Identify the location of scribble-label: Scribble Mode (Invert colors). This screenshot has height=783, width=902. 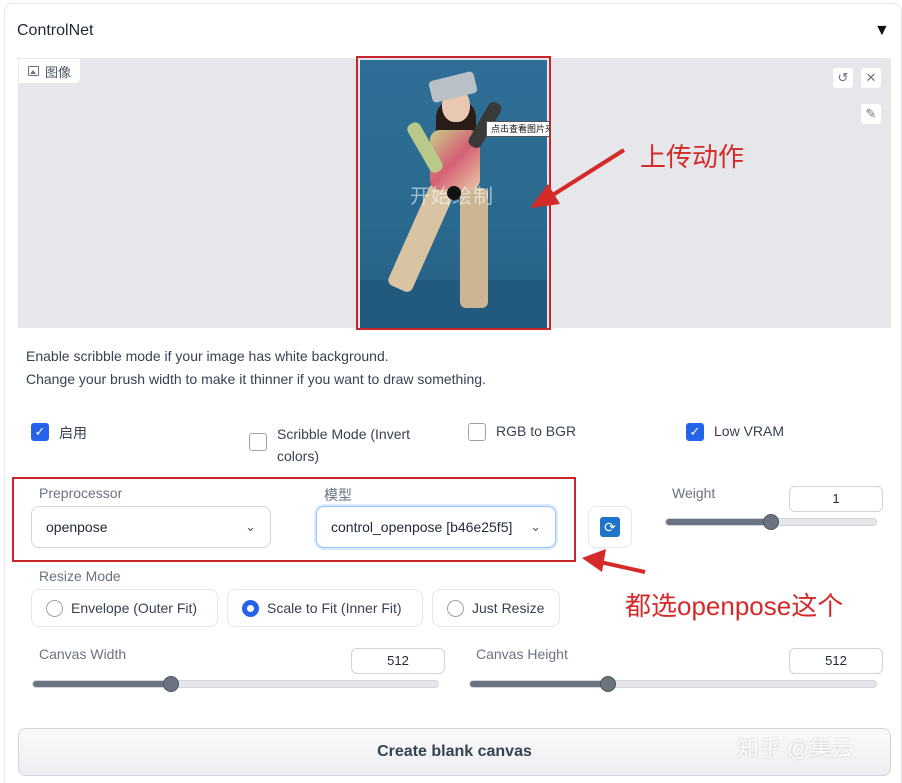
(343, 445).